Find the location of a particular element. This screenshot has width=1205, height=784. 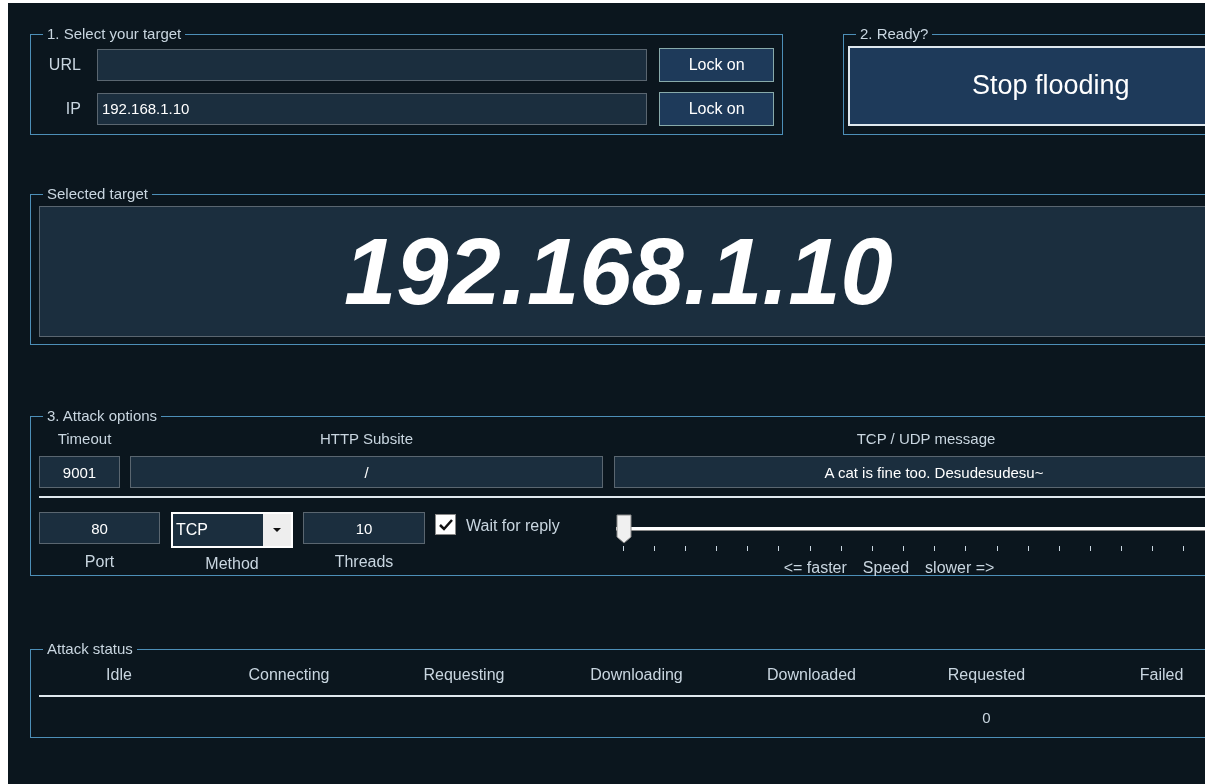

message-field: A cat is fine too. Desudesudesu~ is located at coordinates (909, 472).